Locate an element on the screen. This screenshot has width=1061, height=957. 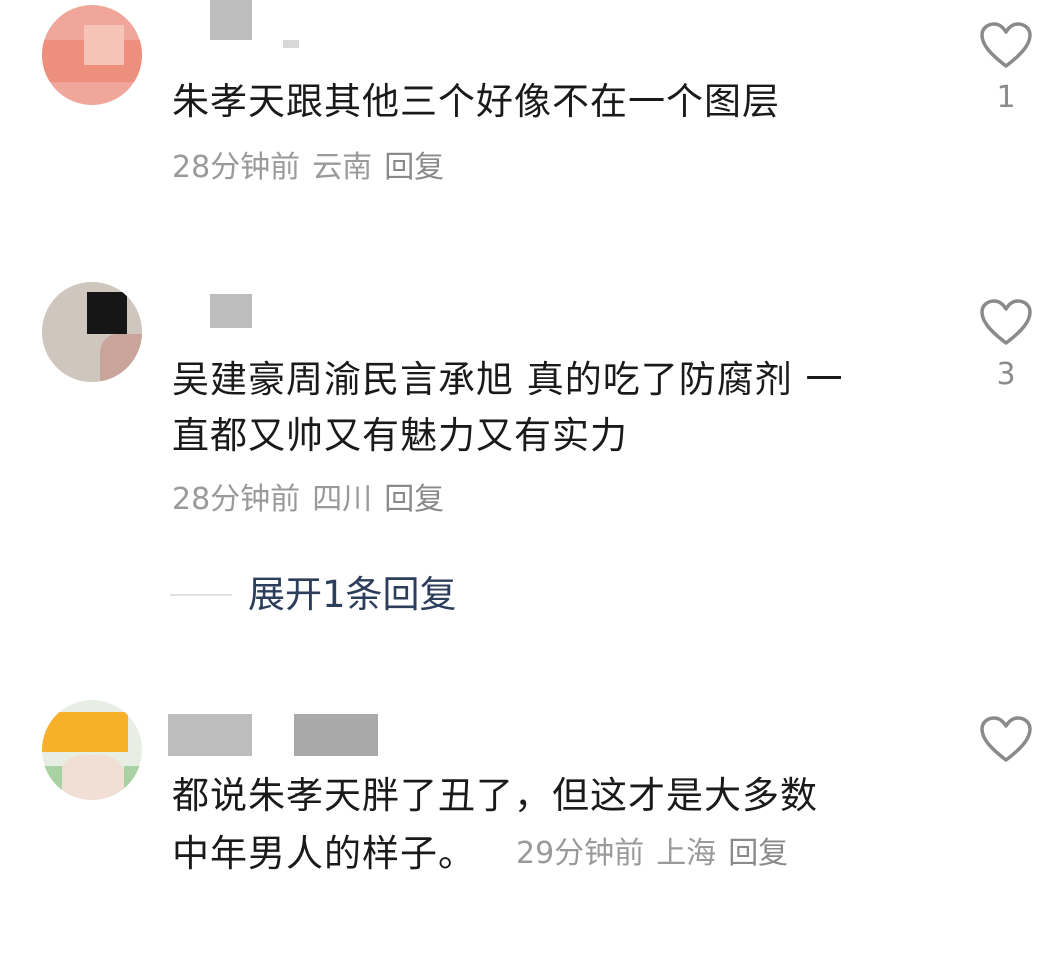
comment-text: 吴建豪周渝民言承旭 真的吃了防腐剂 一 直都又帅又有魅力又有实力 is located at coordinates (508, 408).